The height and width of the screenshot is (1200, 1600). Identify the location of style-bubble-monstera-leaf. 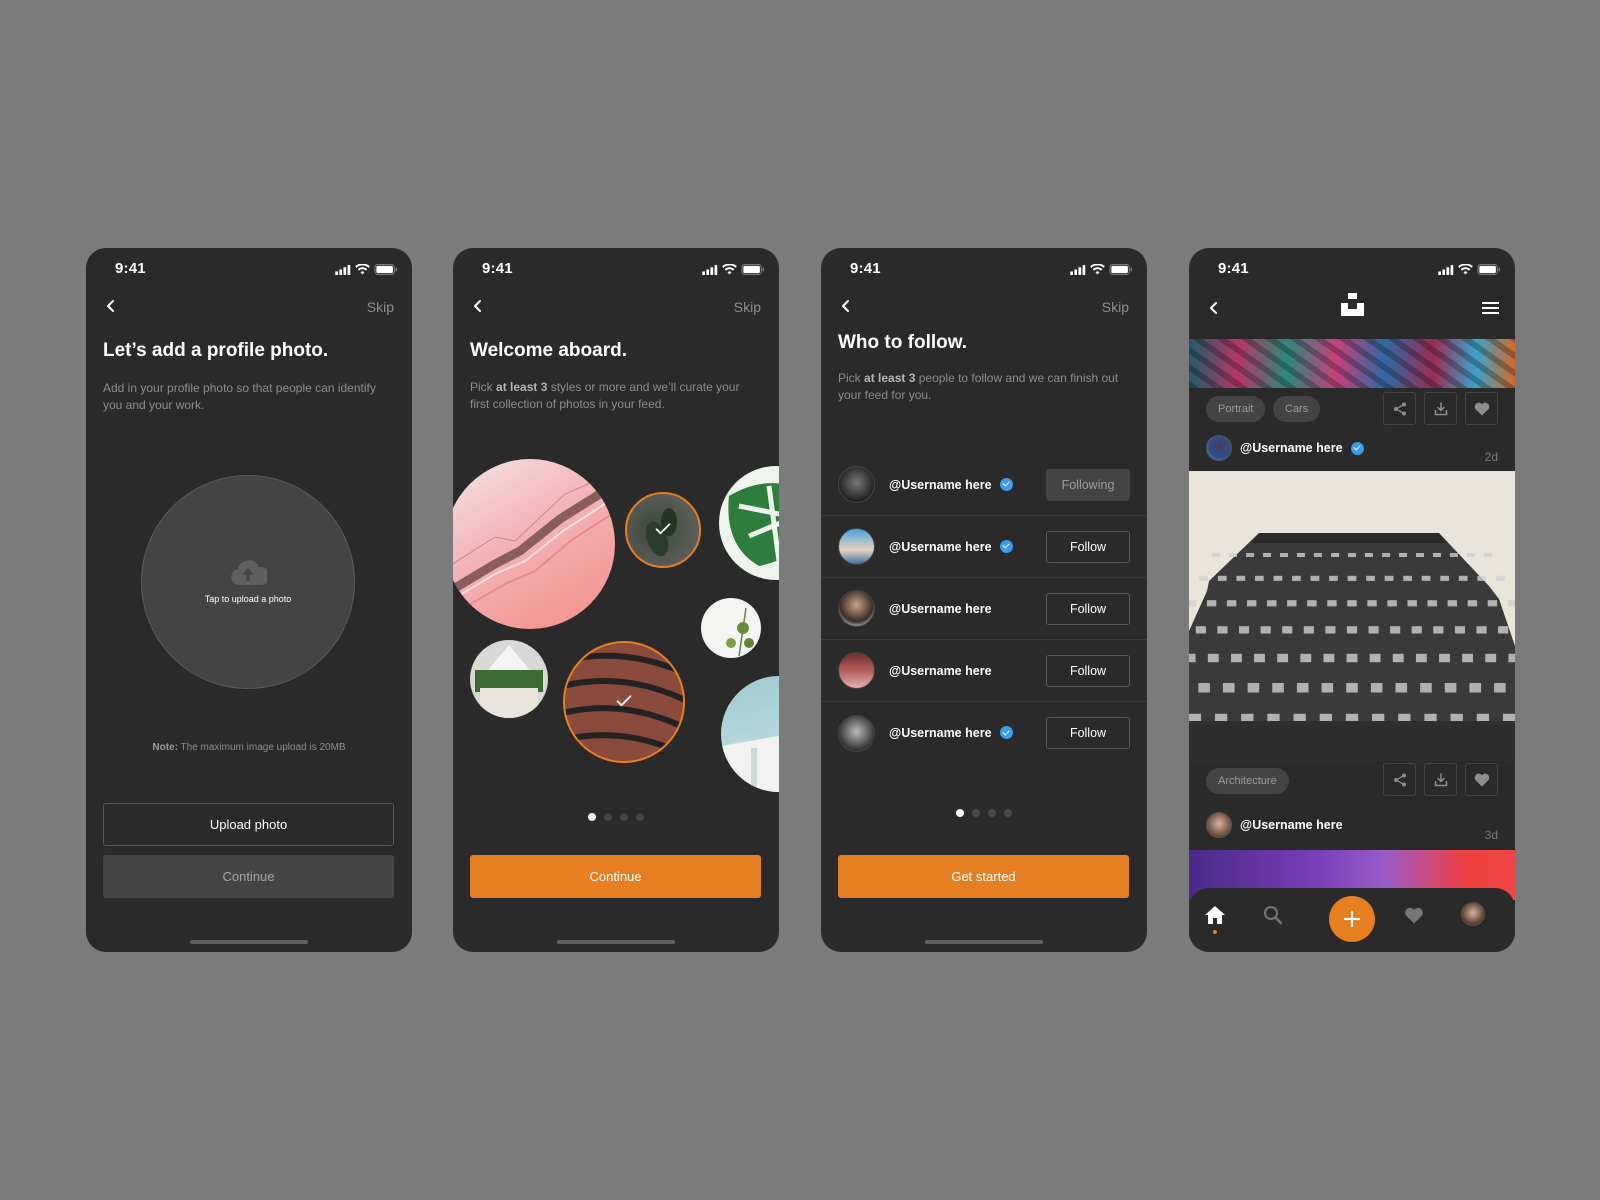
(749, 523).